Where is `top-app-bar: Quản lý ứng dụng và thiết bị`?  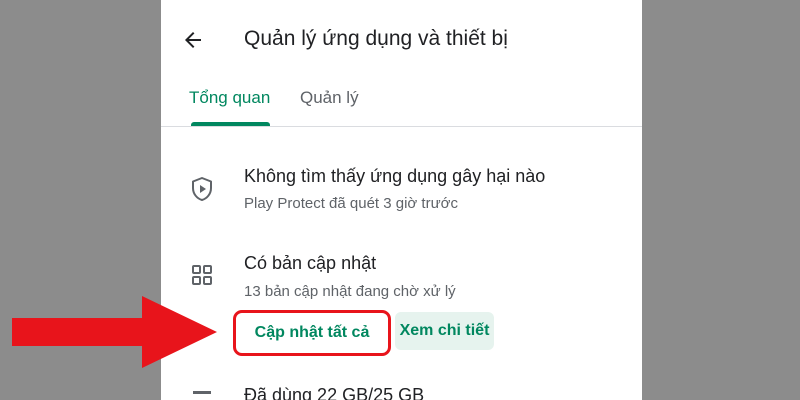
top-app-bar: Quản lý ứng dụng và thiết bị is located at coordinates (401, 40).